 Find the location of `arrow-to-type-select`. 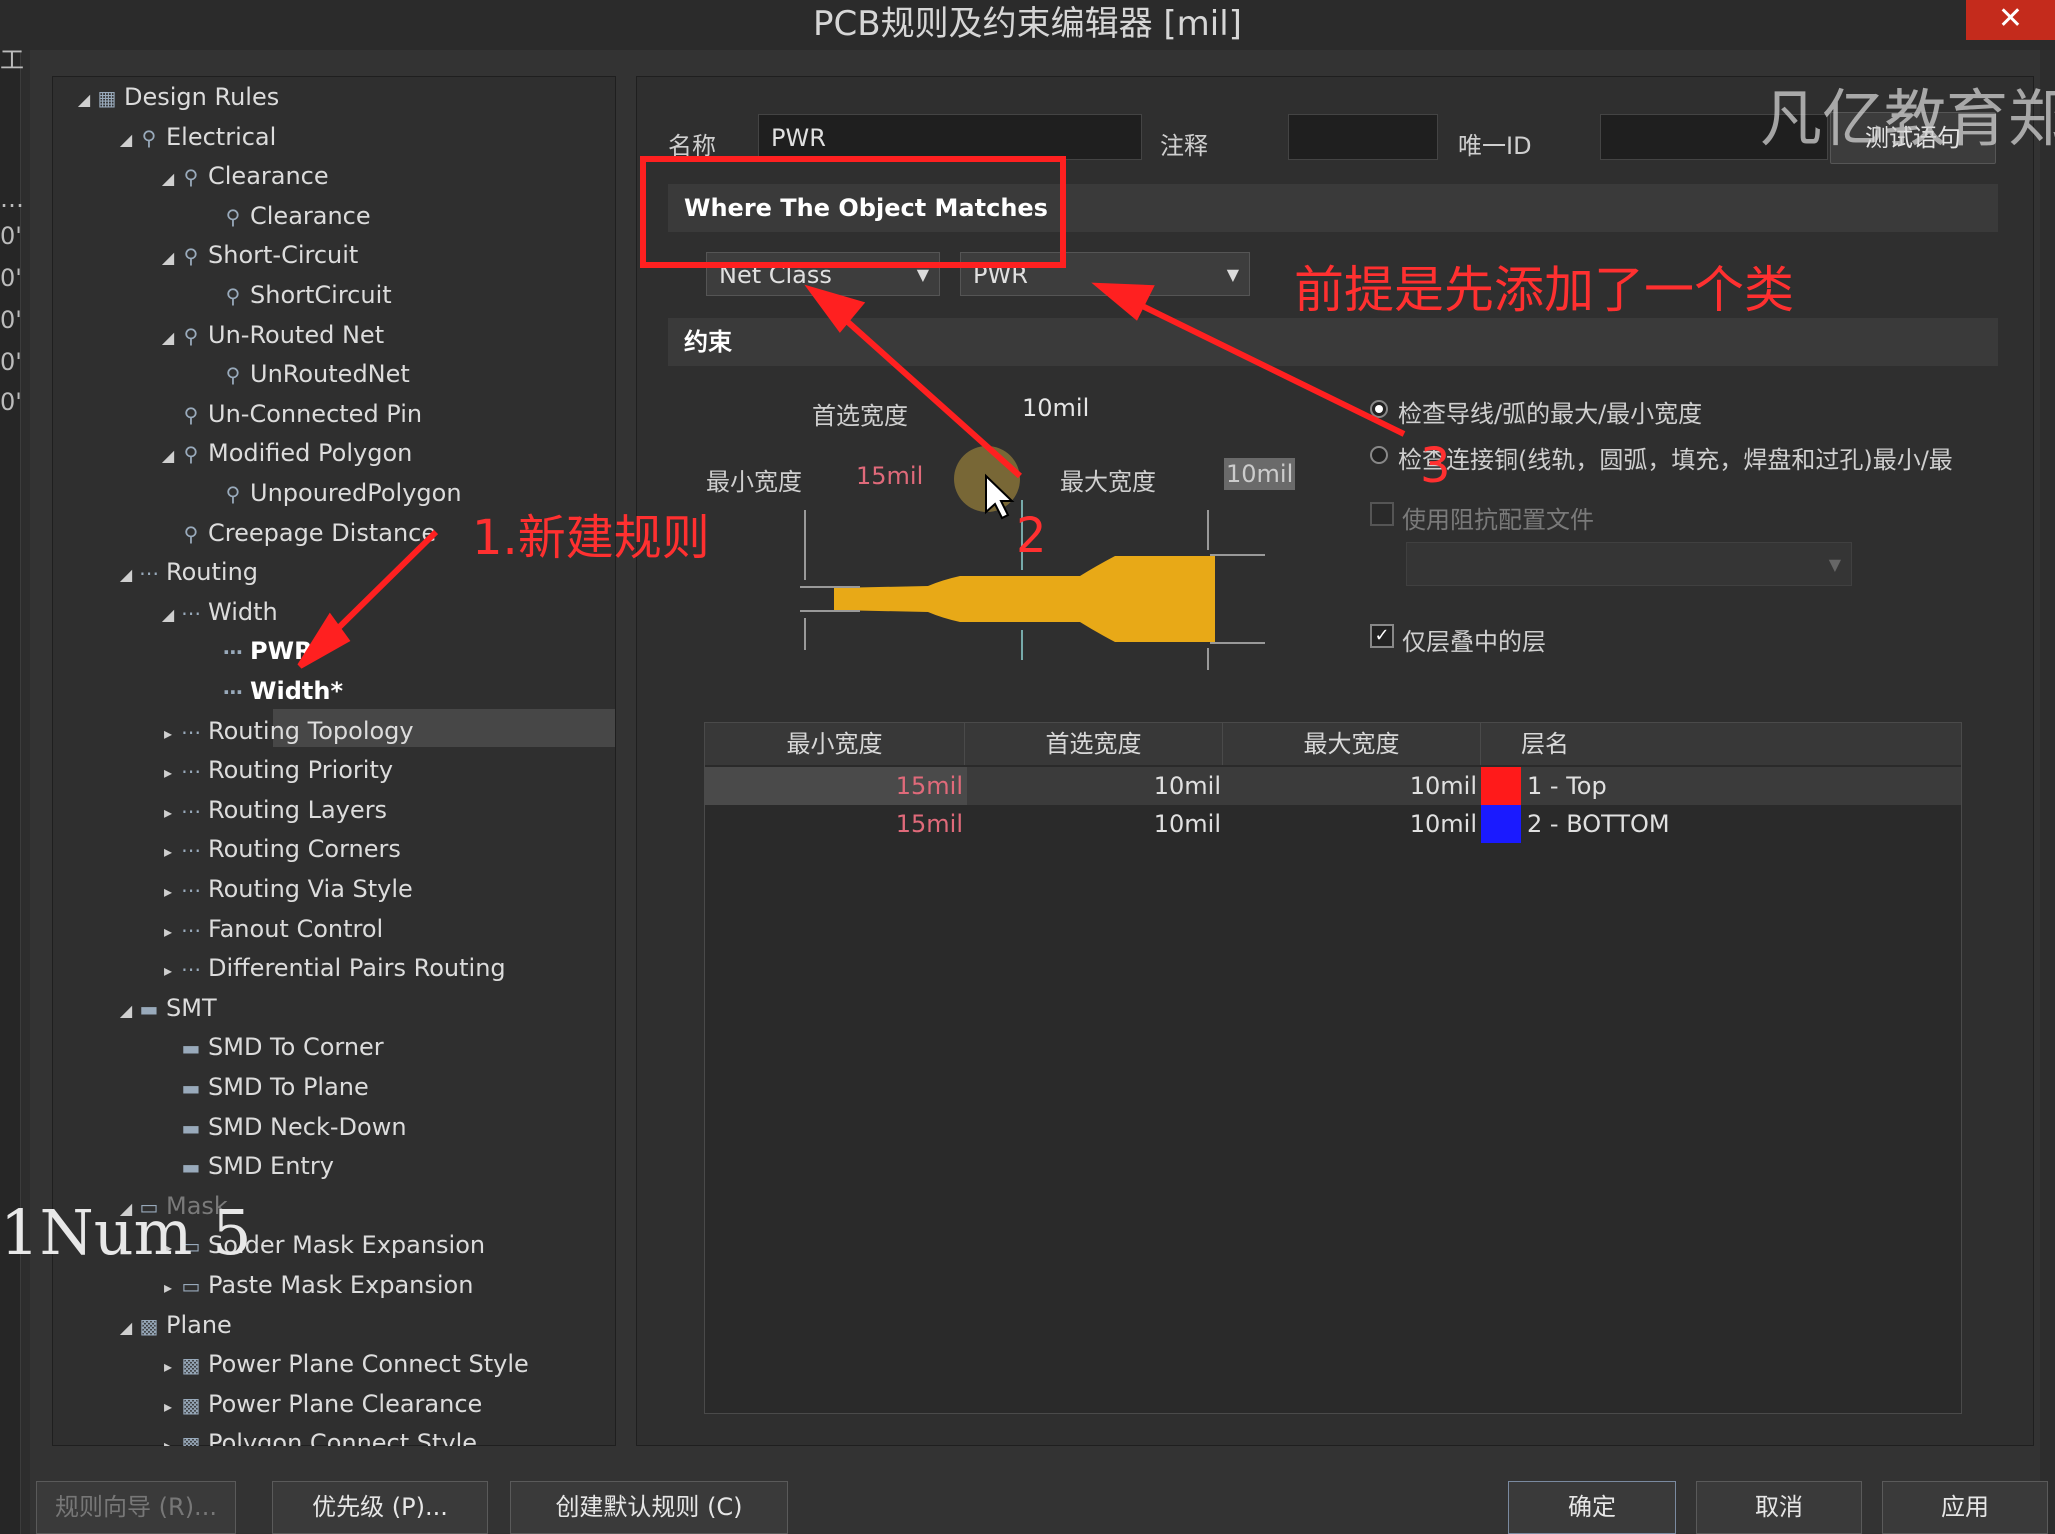

arrow-to-type-select is located at coordinates (925, 391).